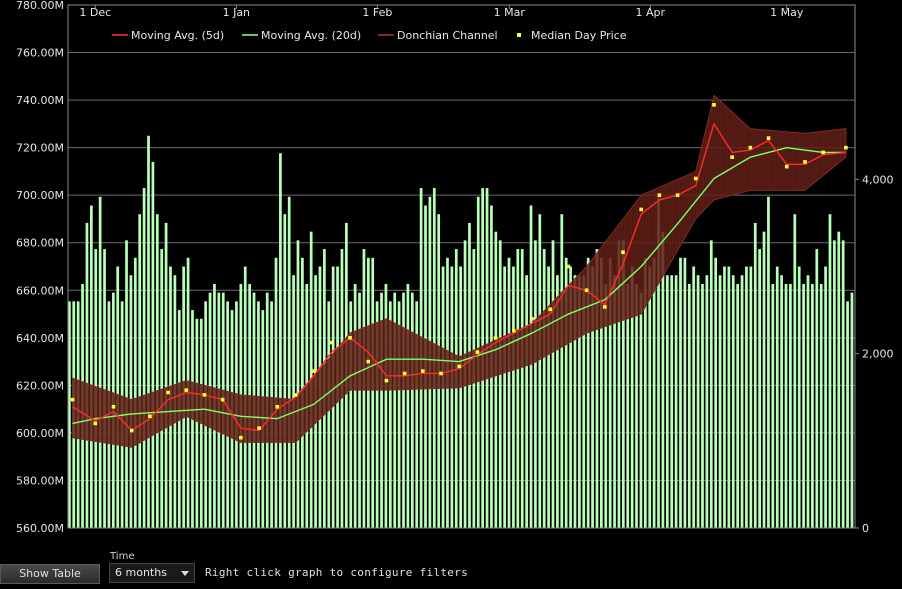 The width and height of the screenshot is (902, 589). I want to click on legend-label: Moving Avg. (20d), so click(311, 35).